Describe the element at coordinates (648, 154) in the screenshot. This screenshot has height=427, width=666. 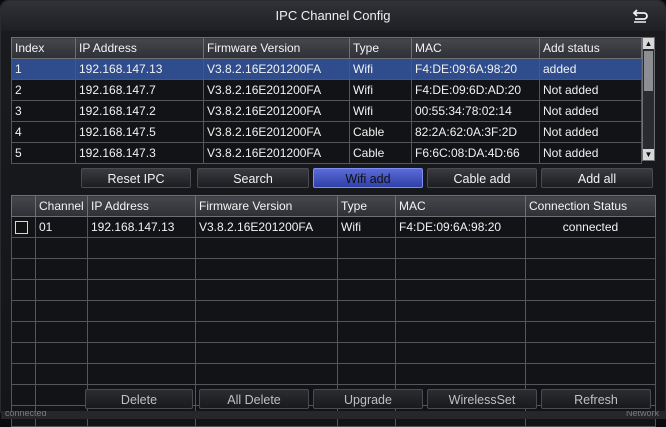
I see `scroll-down-arrow-icon: ▼` at that location.